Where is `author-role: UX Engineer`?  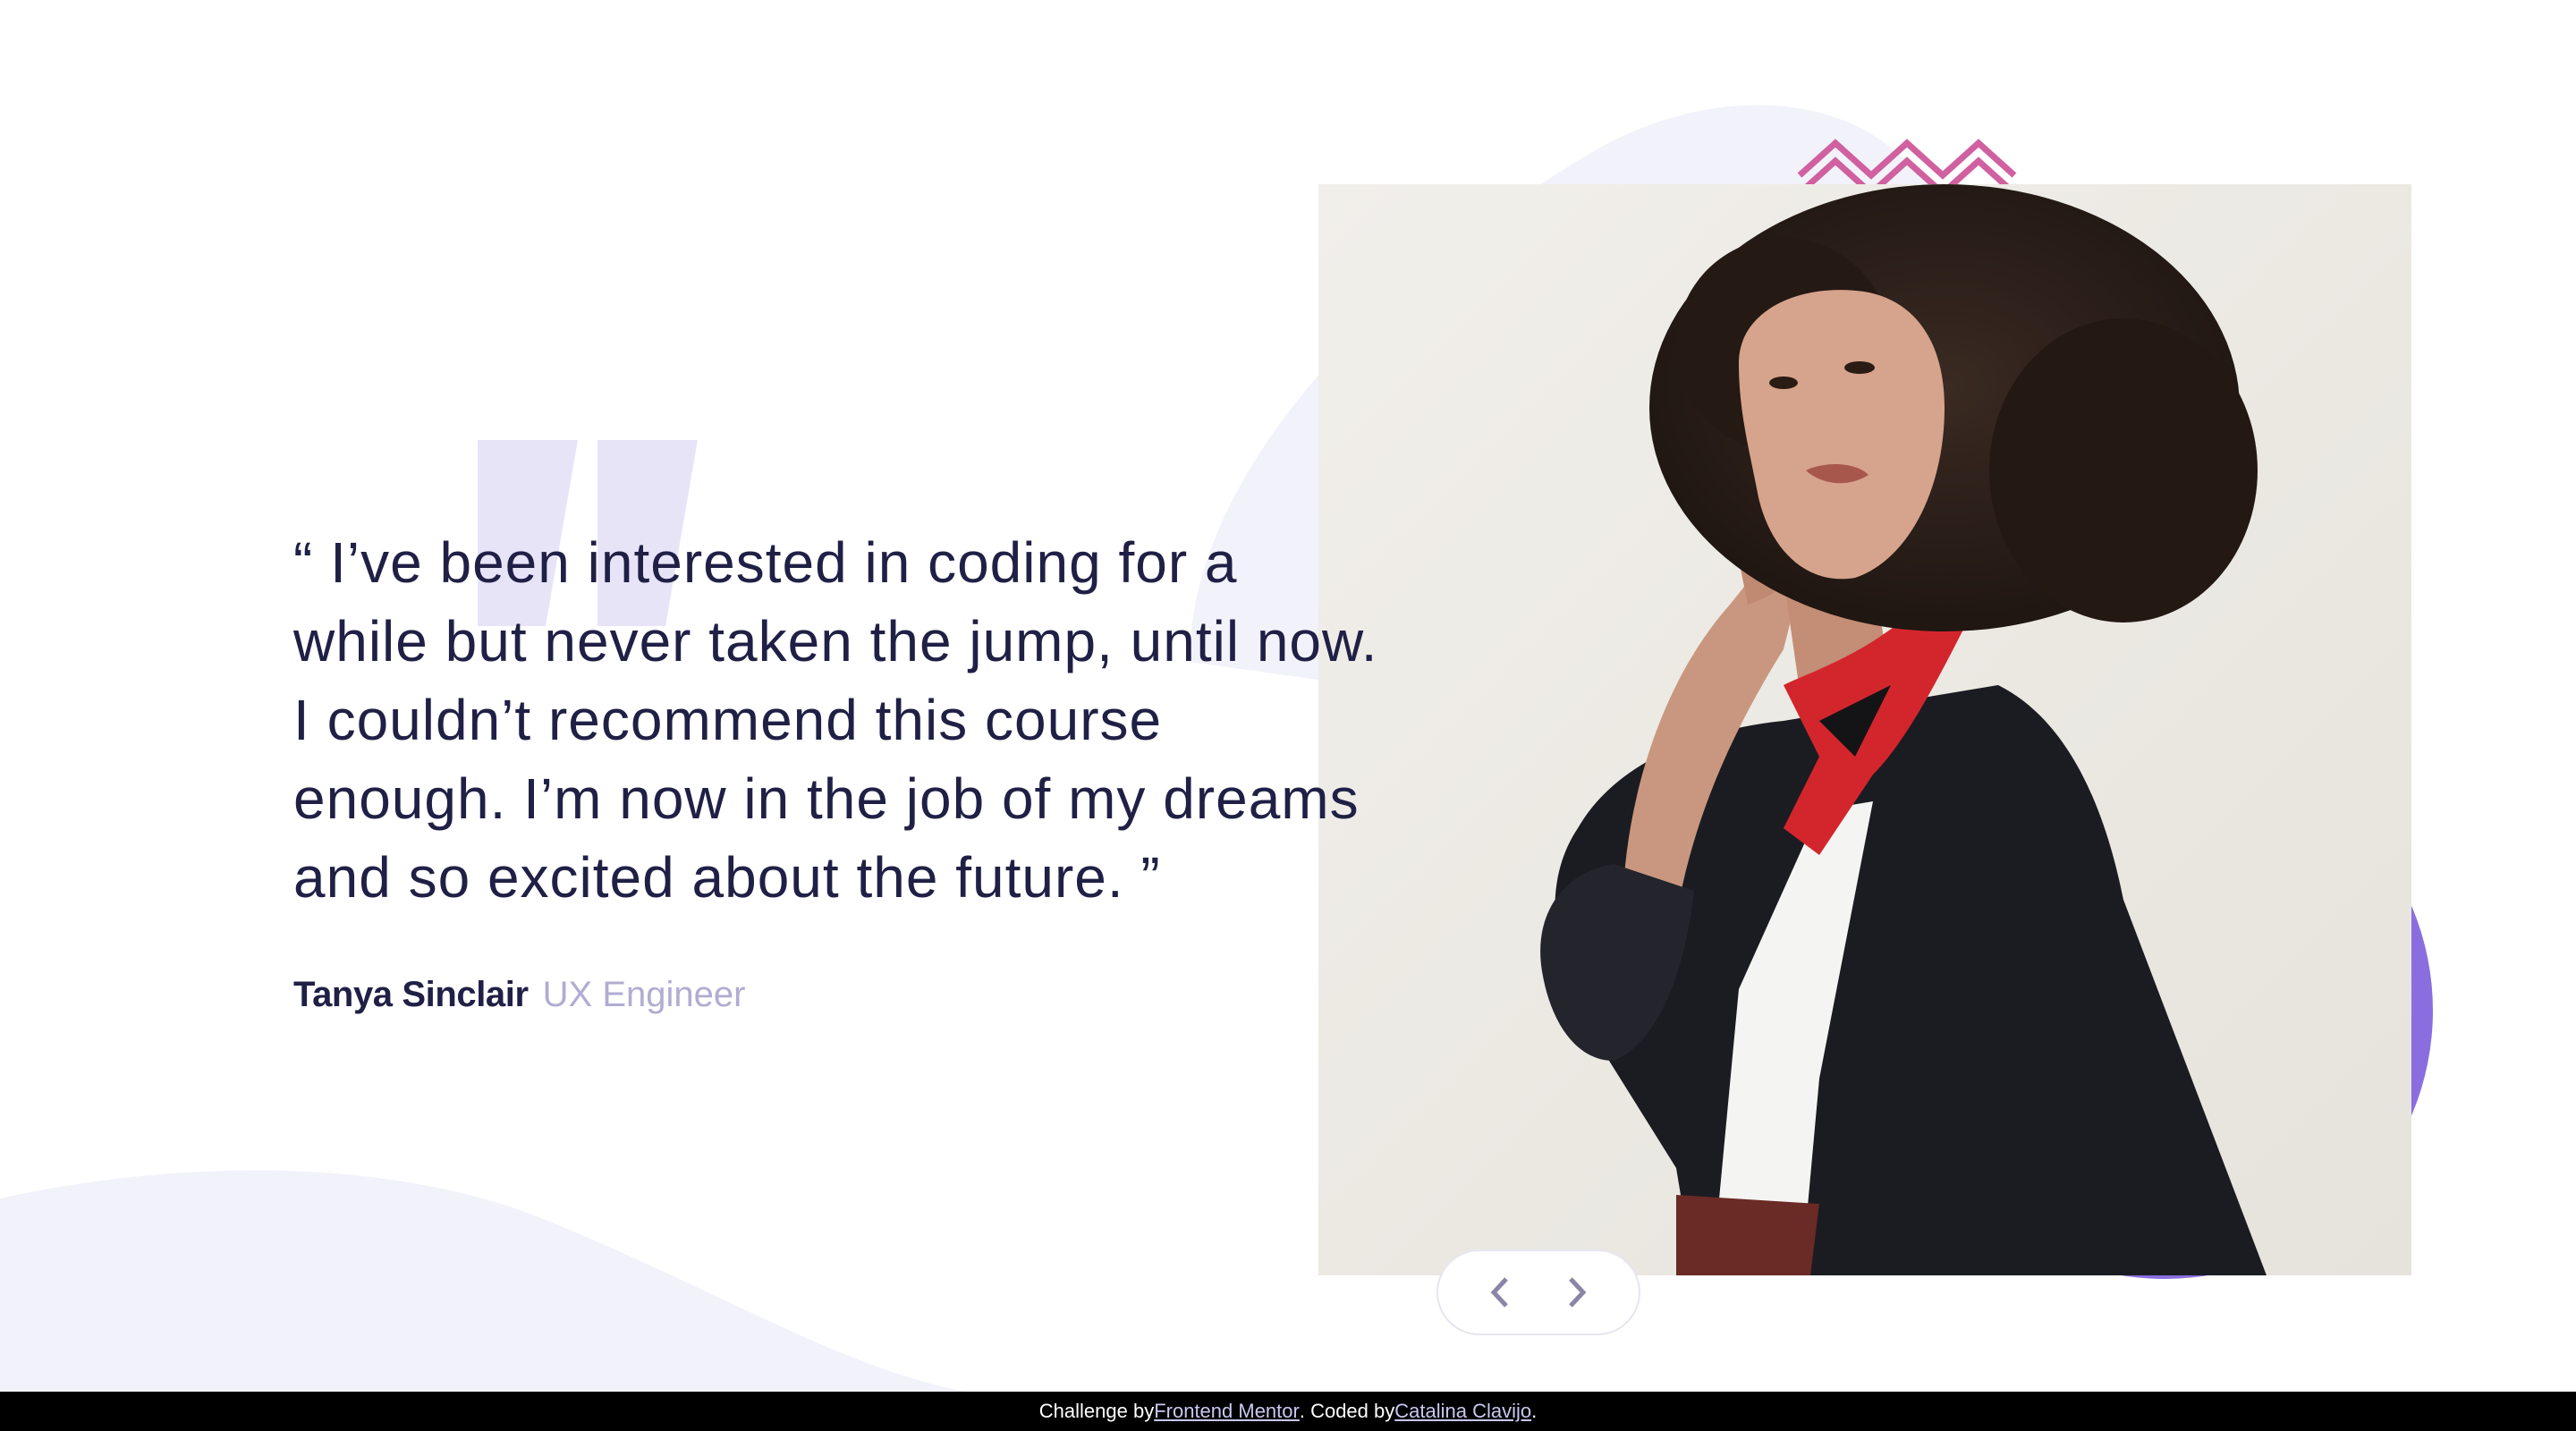 author-role: UX Engineer is located at coordinates (644, 995).